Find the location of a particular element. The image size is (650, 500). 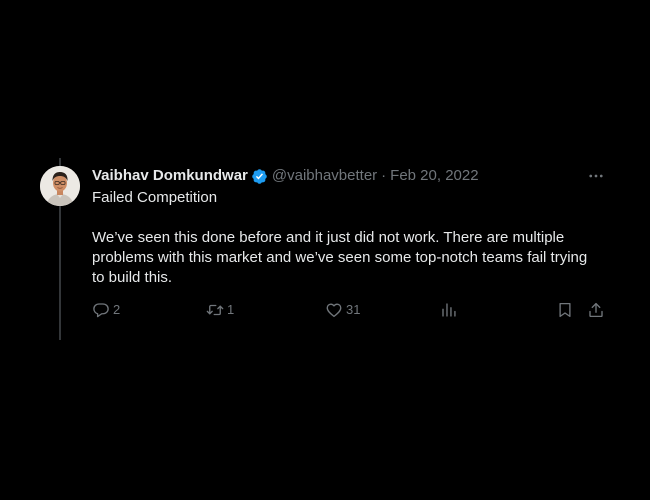

retweet-button: 1 is located at coordinates (220, 310).